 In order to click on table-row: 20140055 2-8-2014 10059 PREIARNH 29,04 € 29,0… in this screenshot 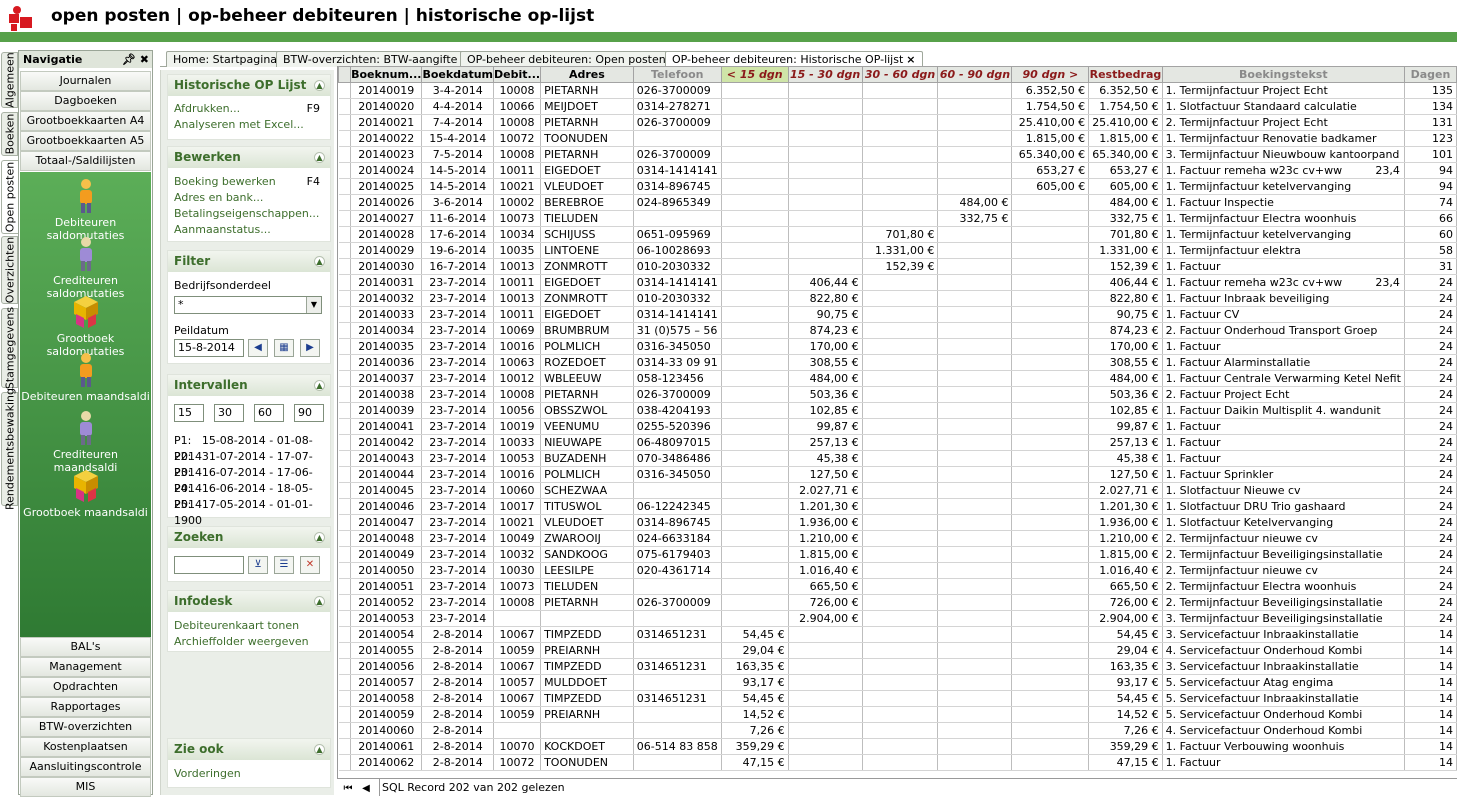, I will do `click(897, 650)`.